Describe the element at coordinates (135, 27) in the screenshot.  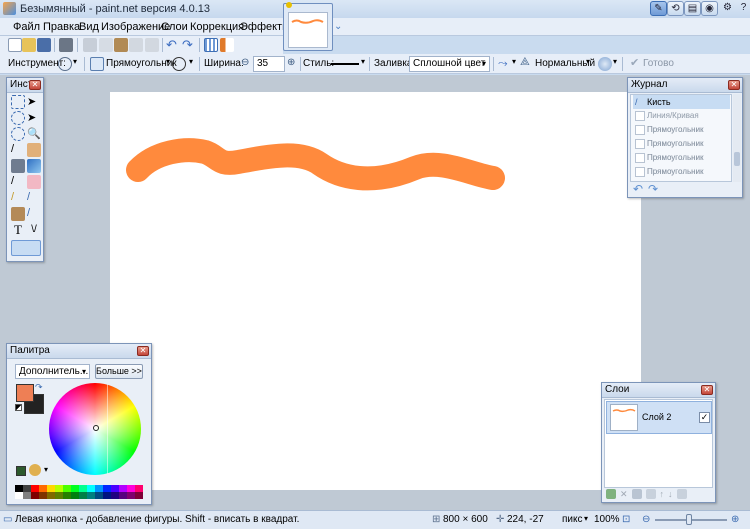
I see `menu-image: Изображение` at that location.